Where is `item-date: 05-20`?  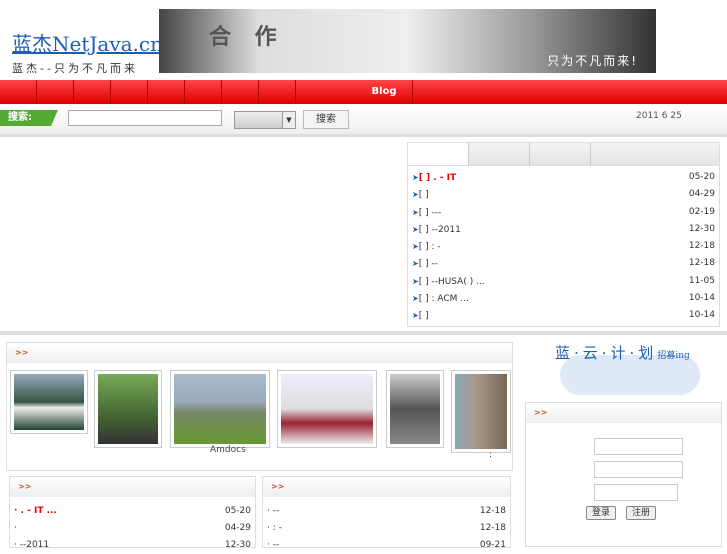 item-date: 05-20 is located at coordinates (237, 511).